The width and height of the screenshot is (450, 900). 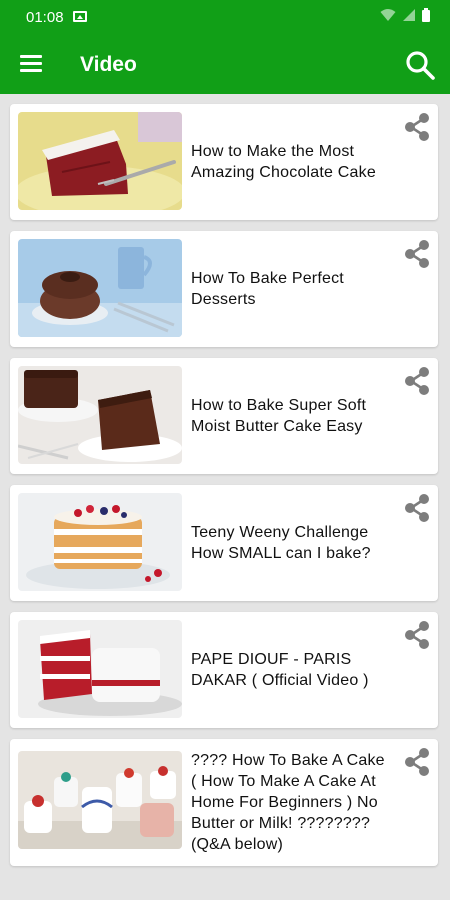 I want to click on app-bar: Video, so click(x=225, y=65).